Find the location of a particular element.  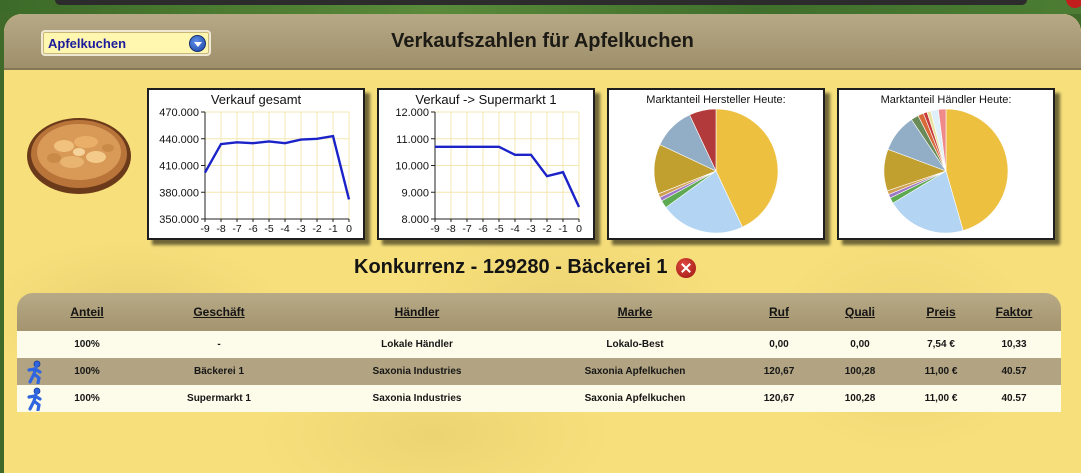

cell-marke: Lokalo-Best is located at coordinates (635, 344).